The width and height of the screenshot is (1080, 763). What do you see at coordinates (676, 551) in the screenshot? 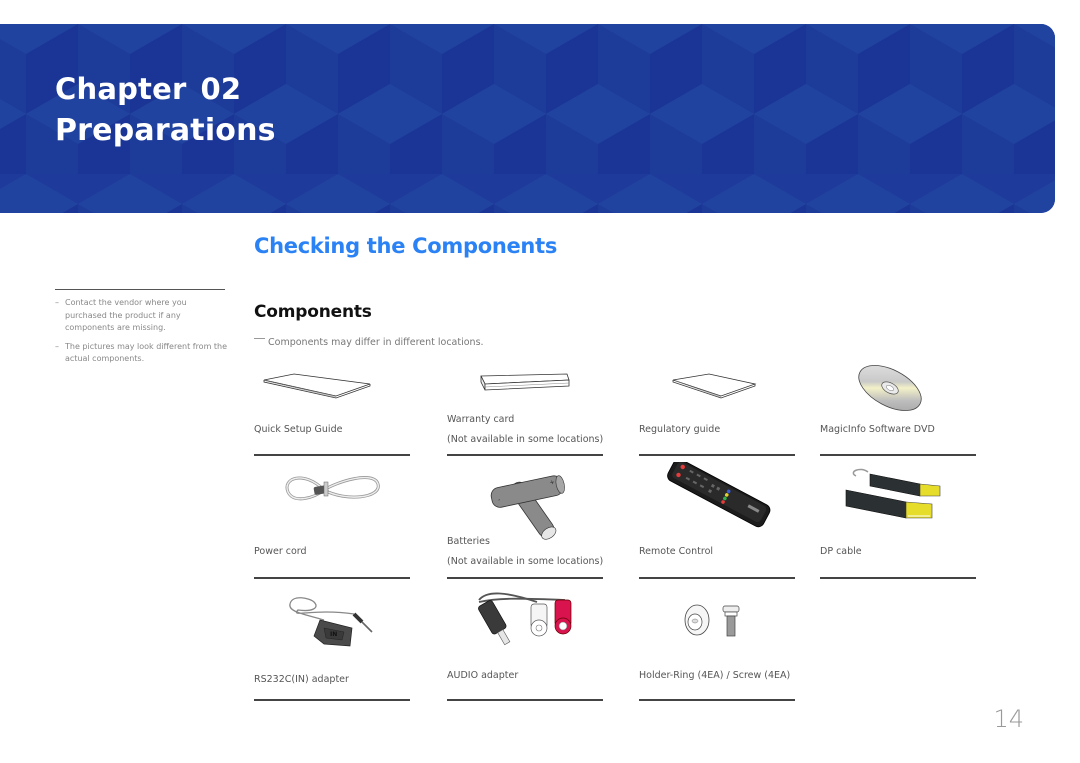
I see `component-name: Remote Control` at bounding box center [676, 551].